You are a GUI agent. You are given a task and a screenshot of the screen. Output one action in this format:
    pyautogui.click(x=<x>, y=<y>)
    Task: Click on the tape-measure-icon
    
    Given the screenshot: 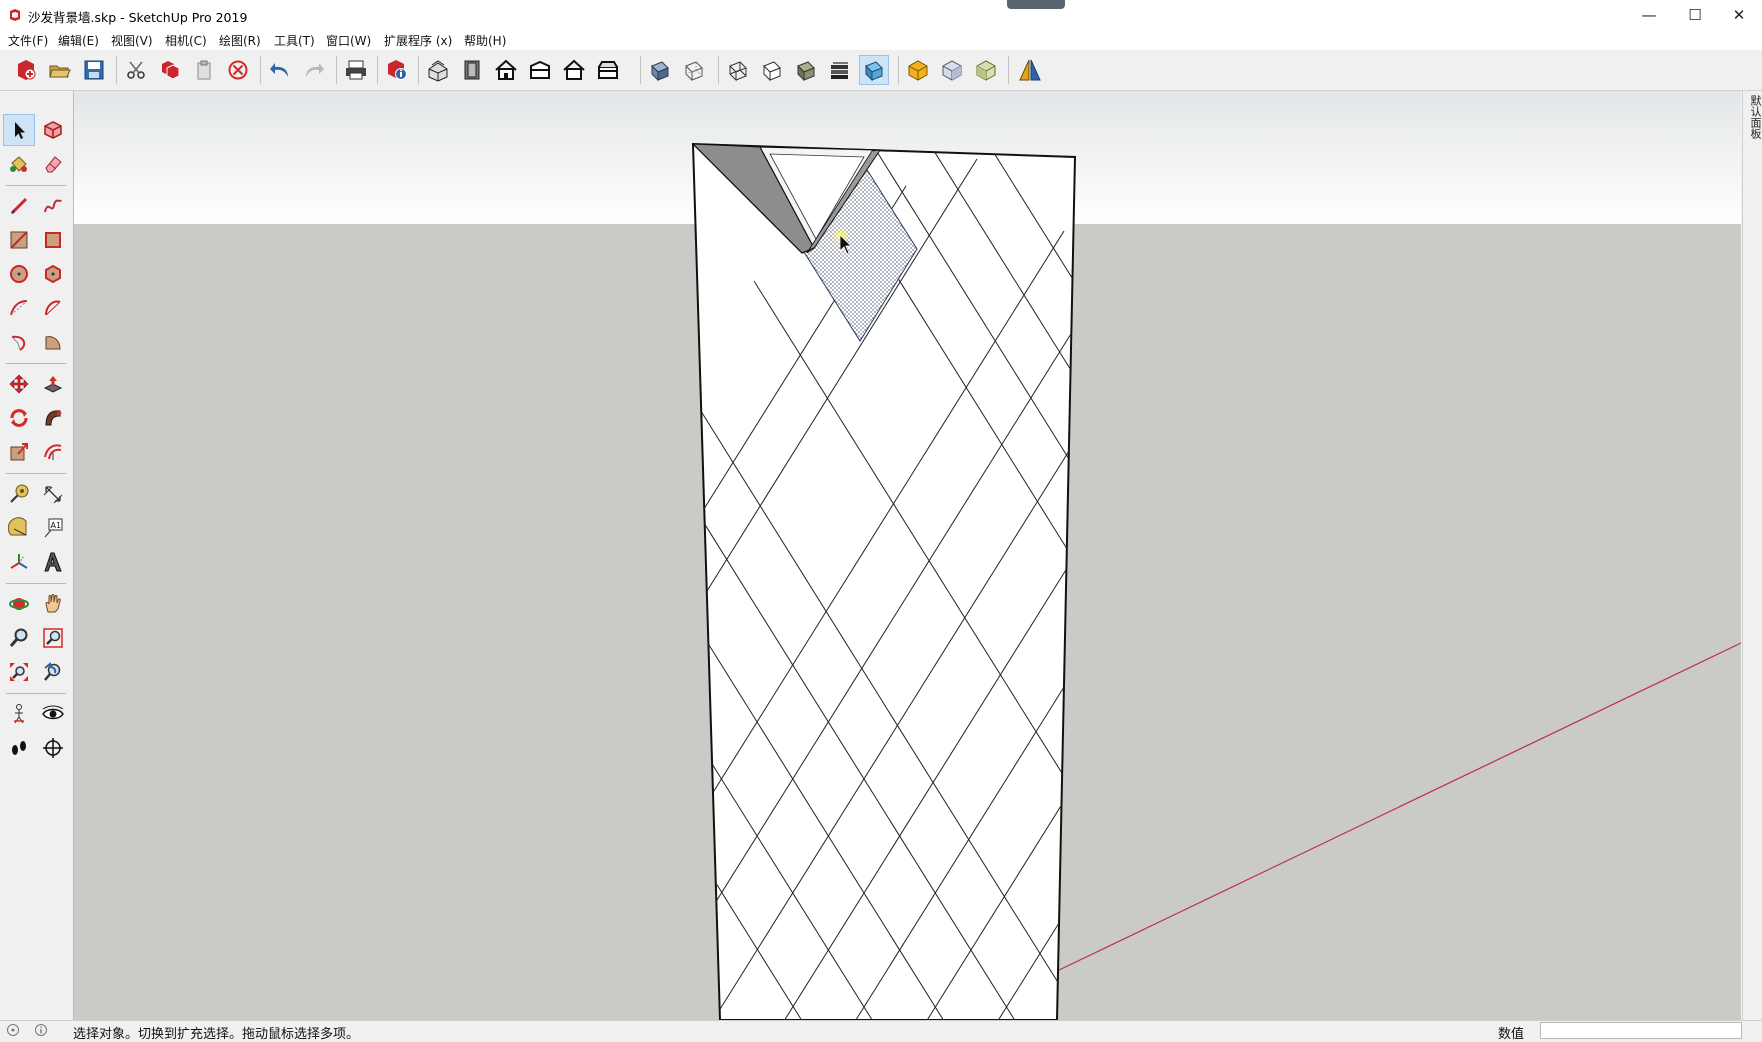 What is the action you would take?
    pyautogui.click(x=19, y=494)
    